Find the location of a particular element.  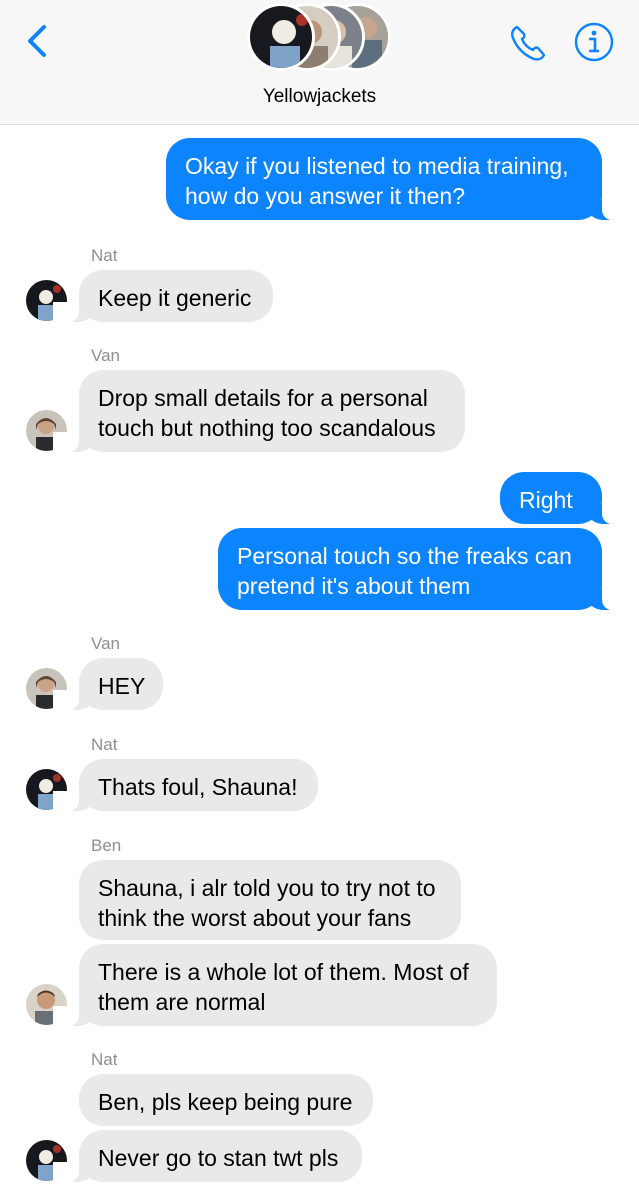

message-bubble-incoming: Ben, pls keep being pure is located at coordinates (226, 1100).